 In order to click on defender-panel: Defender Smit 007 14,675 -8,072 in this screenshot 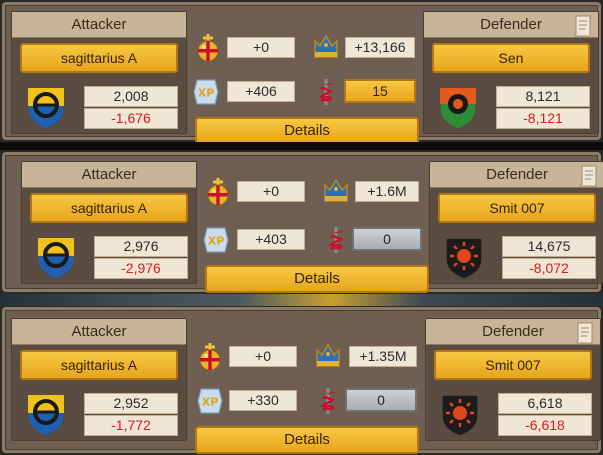, I will do `click(516, 222)`.